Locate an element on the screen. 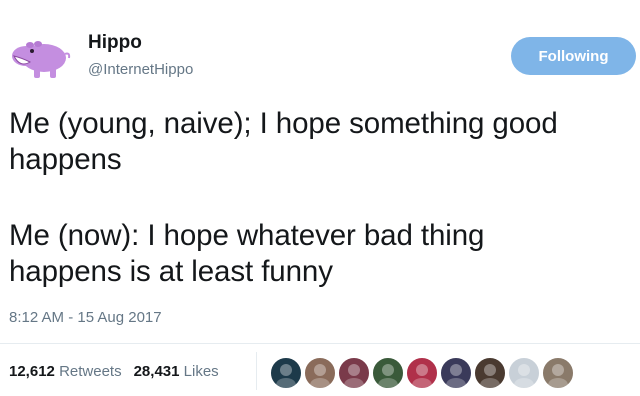 Image resolution: width=640 pixels, height=396 pixels. tweet-text-line: Me (young, naive); I hope something good is located at coordinates (283, 123).